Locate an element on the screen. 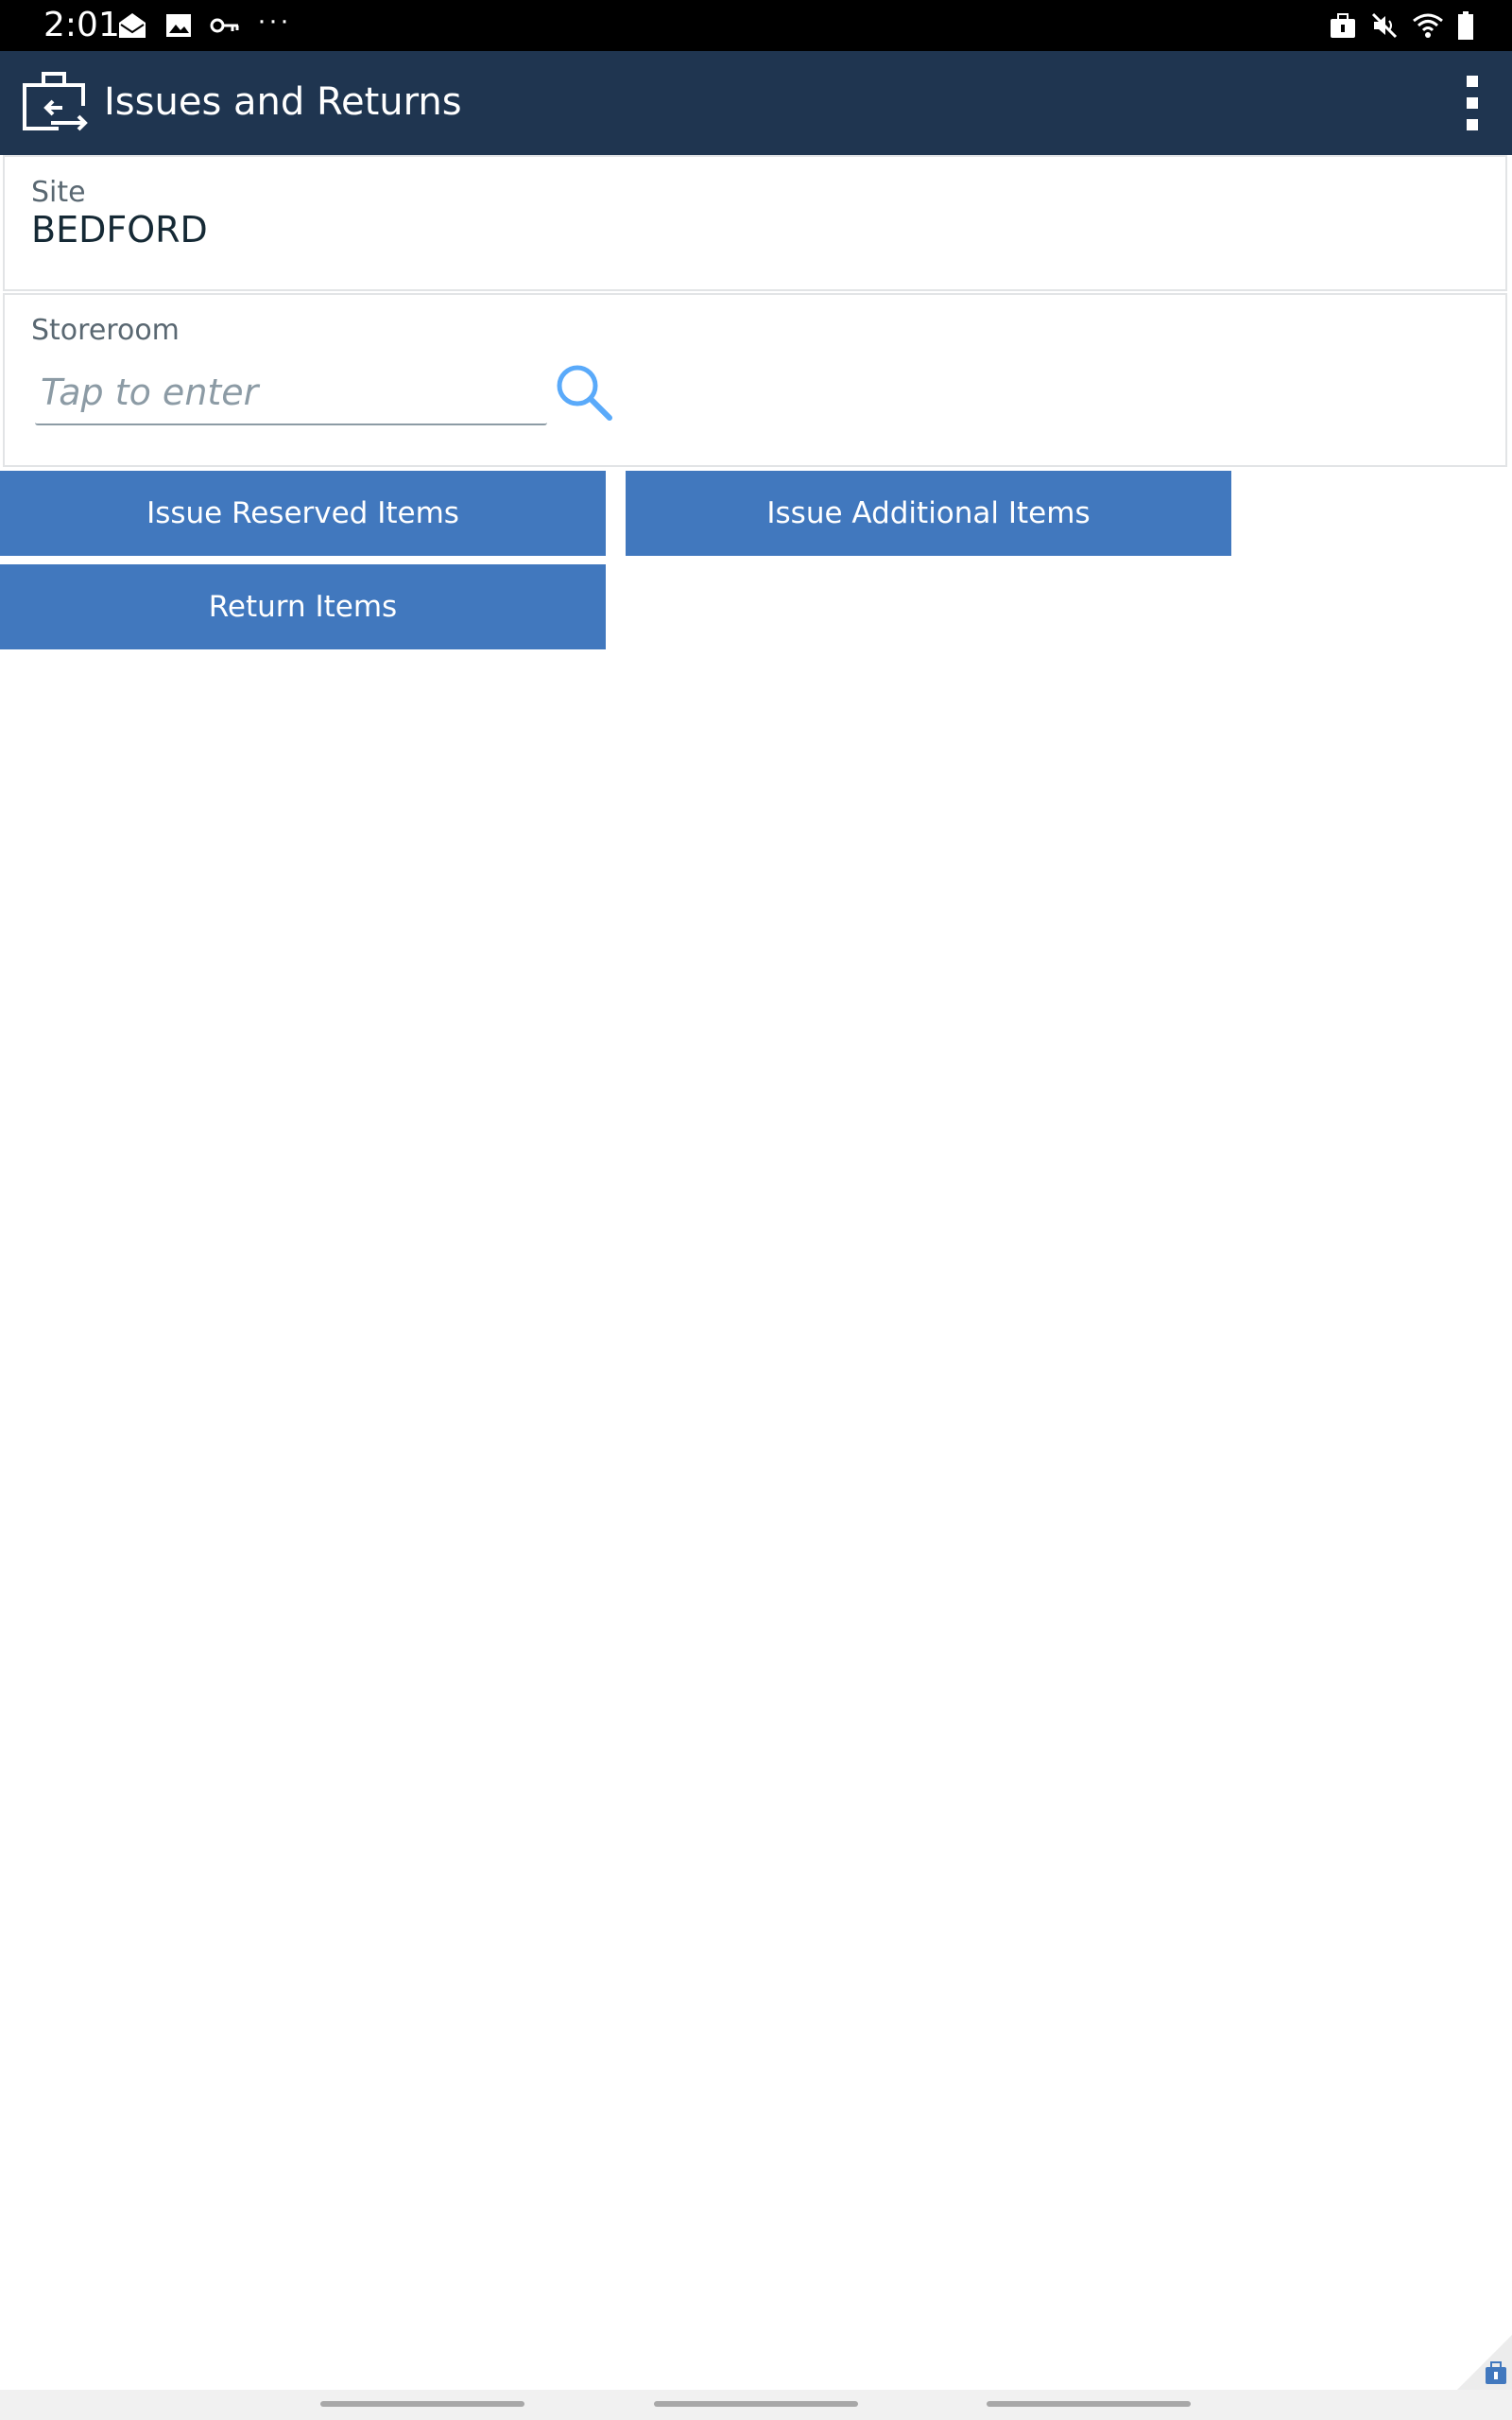 Image resolution: width=1512 pixels, height=2420 pixels. wifi-icon is located at coordinates (1428, 26).